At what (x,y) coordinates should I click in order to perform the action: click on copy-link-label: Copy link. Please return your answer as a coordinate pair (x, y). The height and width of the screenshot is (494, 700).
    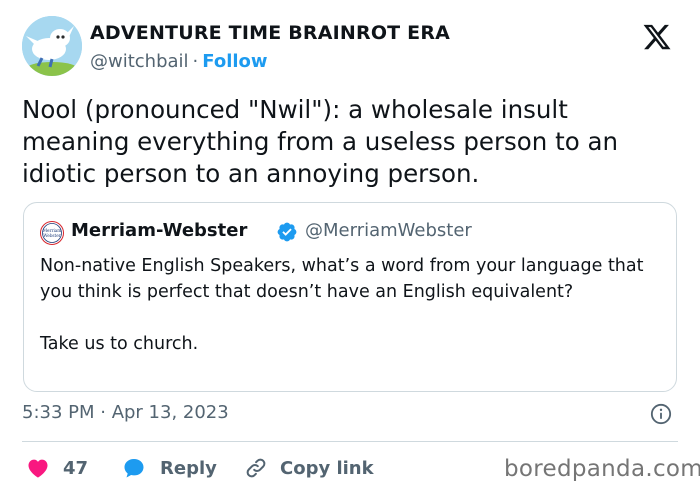
    Looking at the image, I should click on (327, 468).